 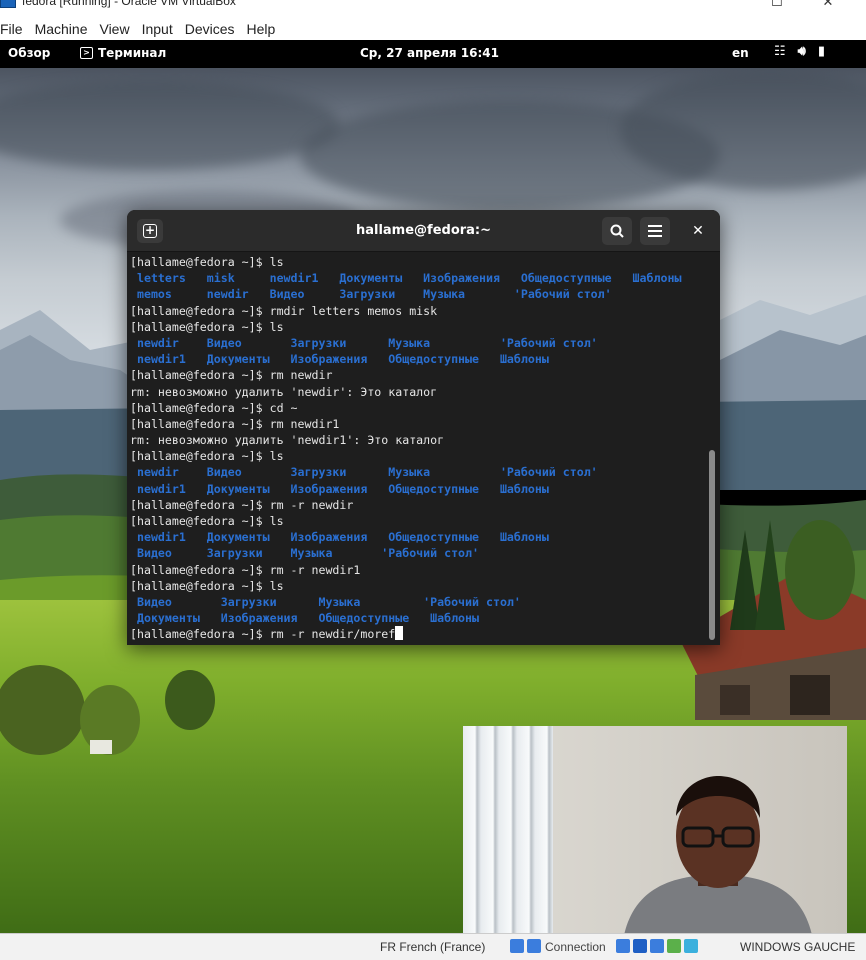 I want to click on webcam-person, so click(x=718, y=854).